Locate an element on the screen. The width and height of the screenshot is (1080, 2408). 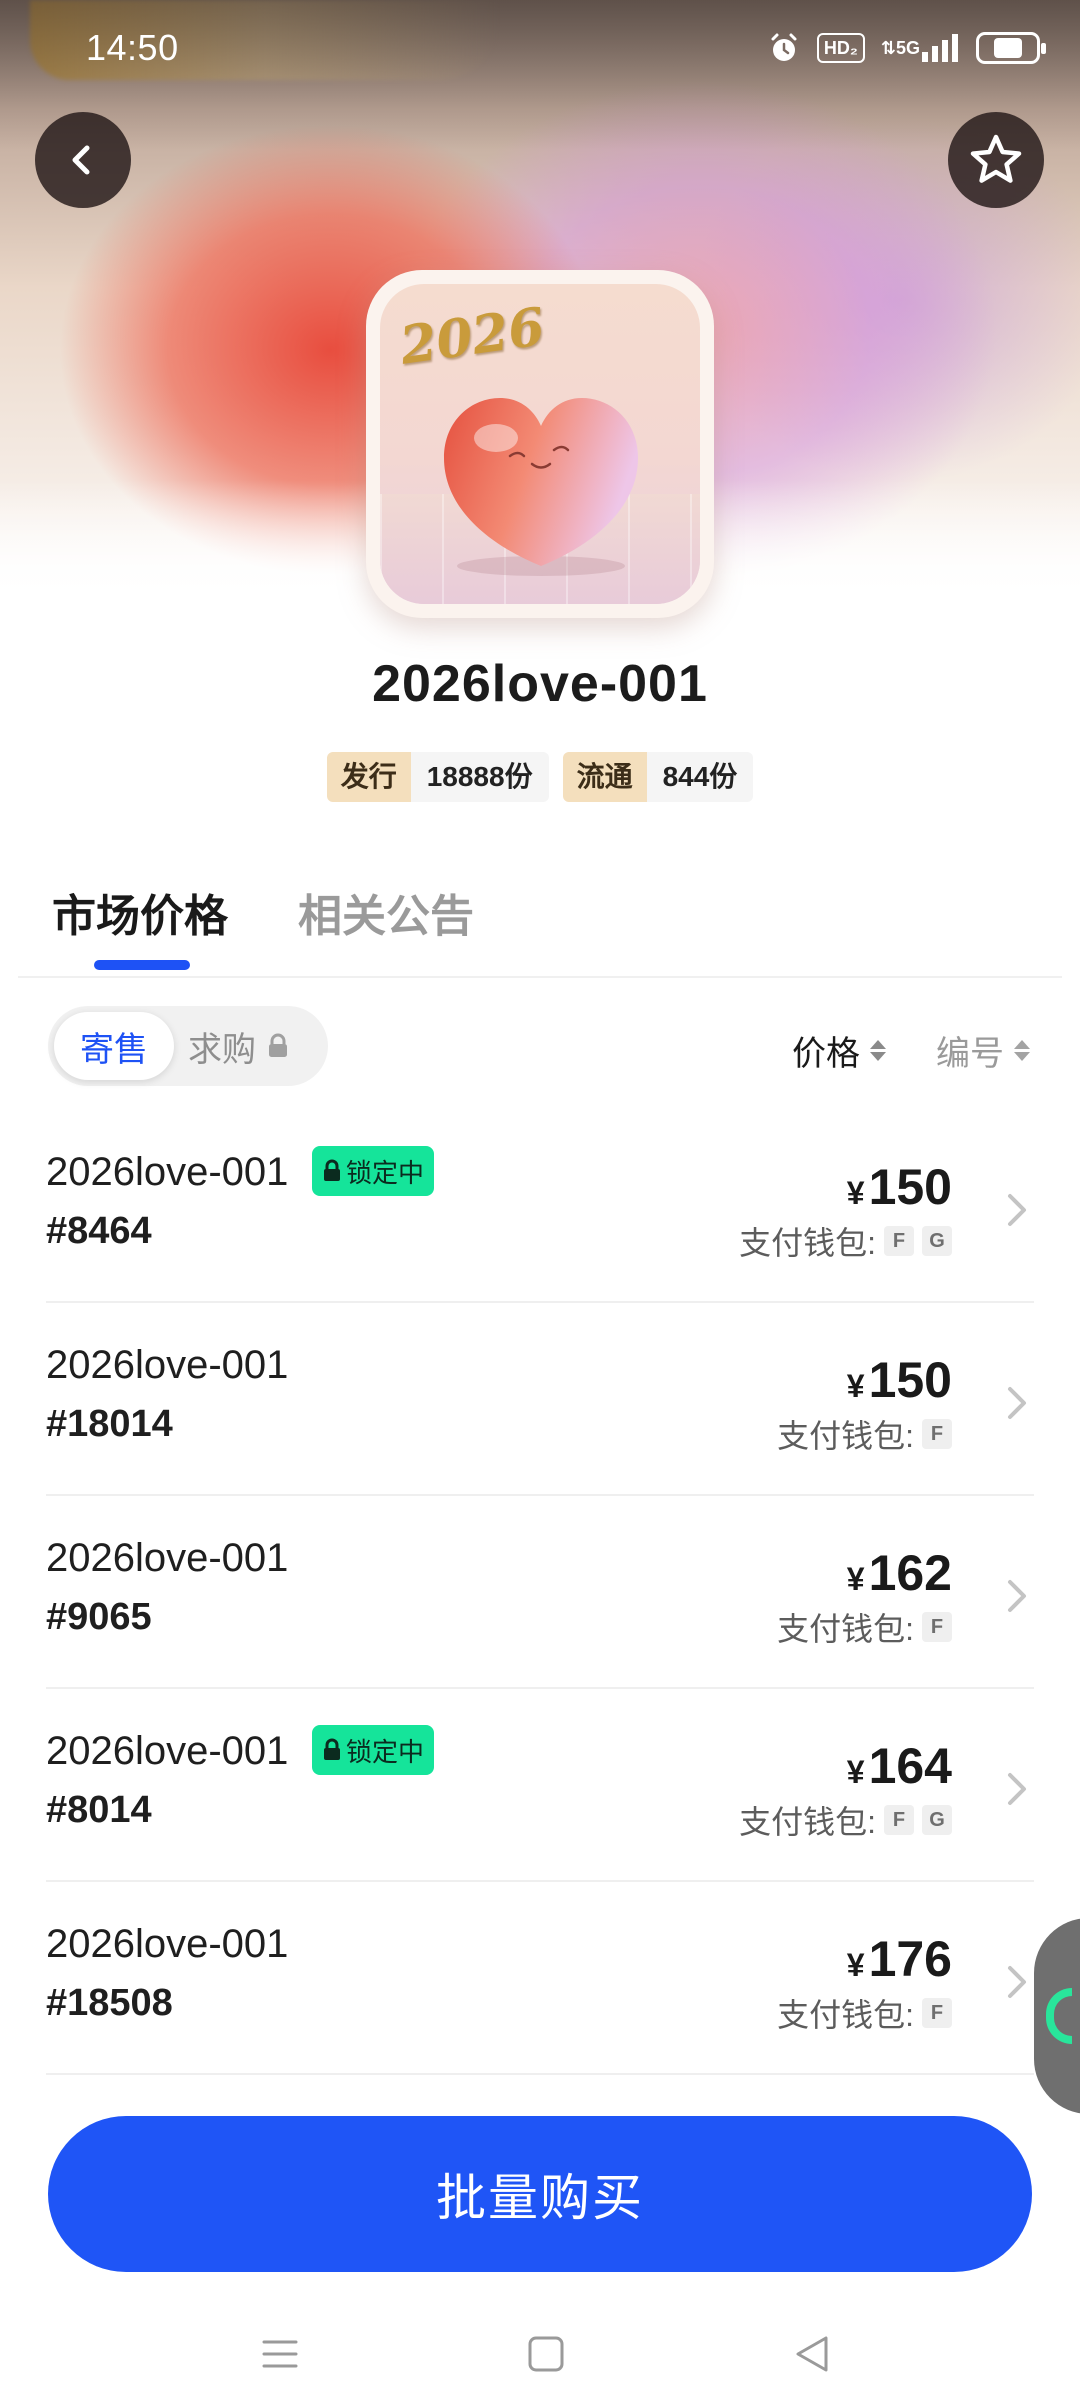
listing-row: 2026love-001 #18508 ¥ 176 支付钱包: F is located at coordinates (540, 1978).